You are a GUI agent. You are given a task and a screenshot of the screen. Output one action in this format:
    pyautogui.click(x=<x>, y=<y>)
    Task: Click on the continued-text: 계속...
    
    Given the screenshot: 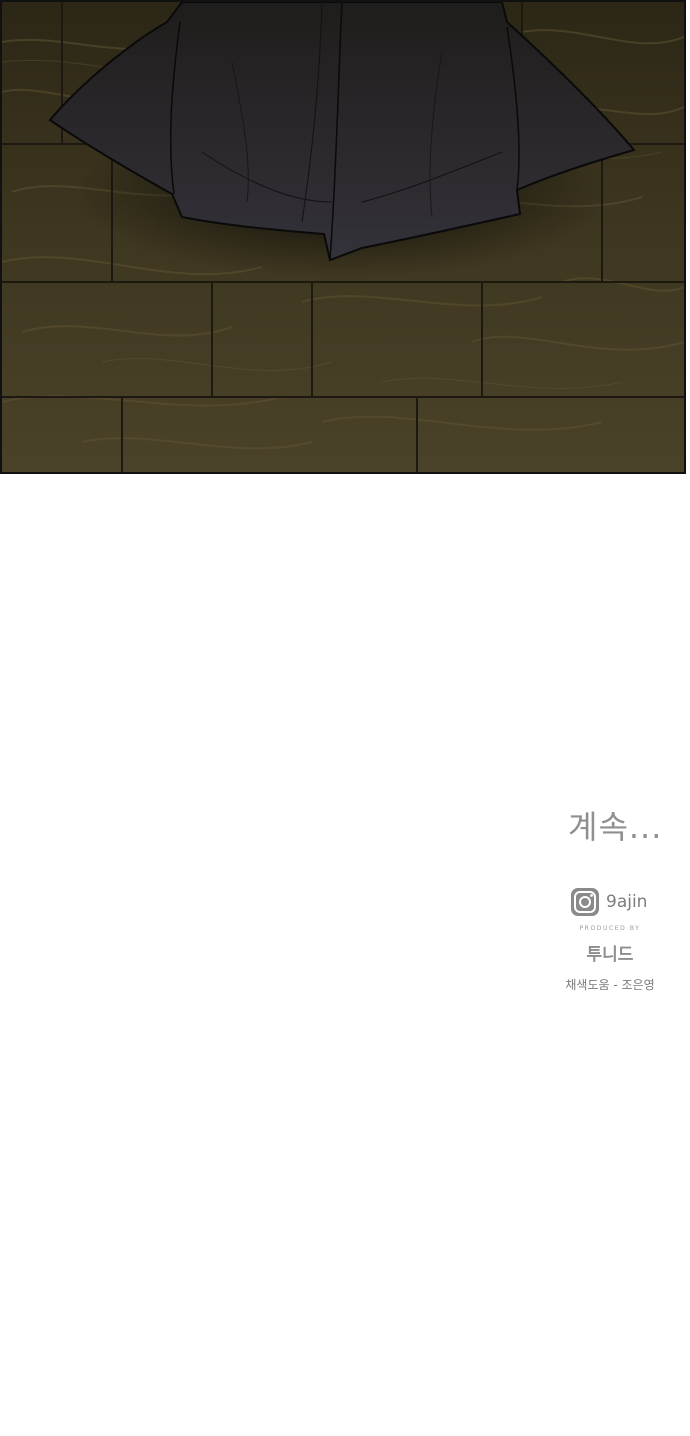 What is the action you would take?
    pyautogui.click(x=615, y=827)
    